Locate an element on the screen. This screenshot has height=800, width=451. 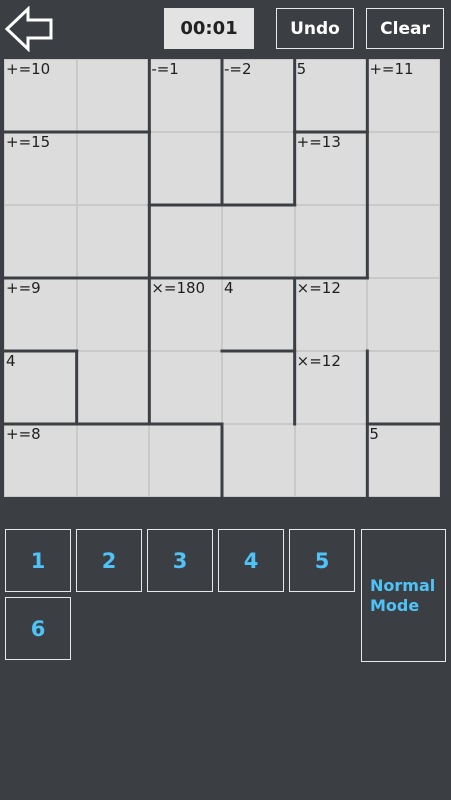
number-button-2: 2 is located at coordinates (109, 560).